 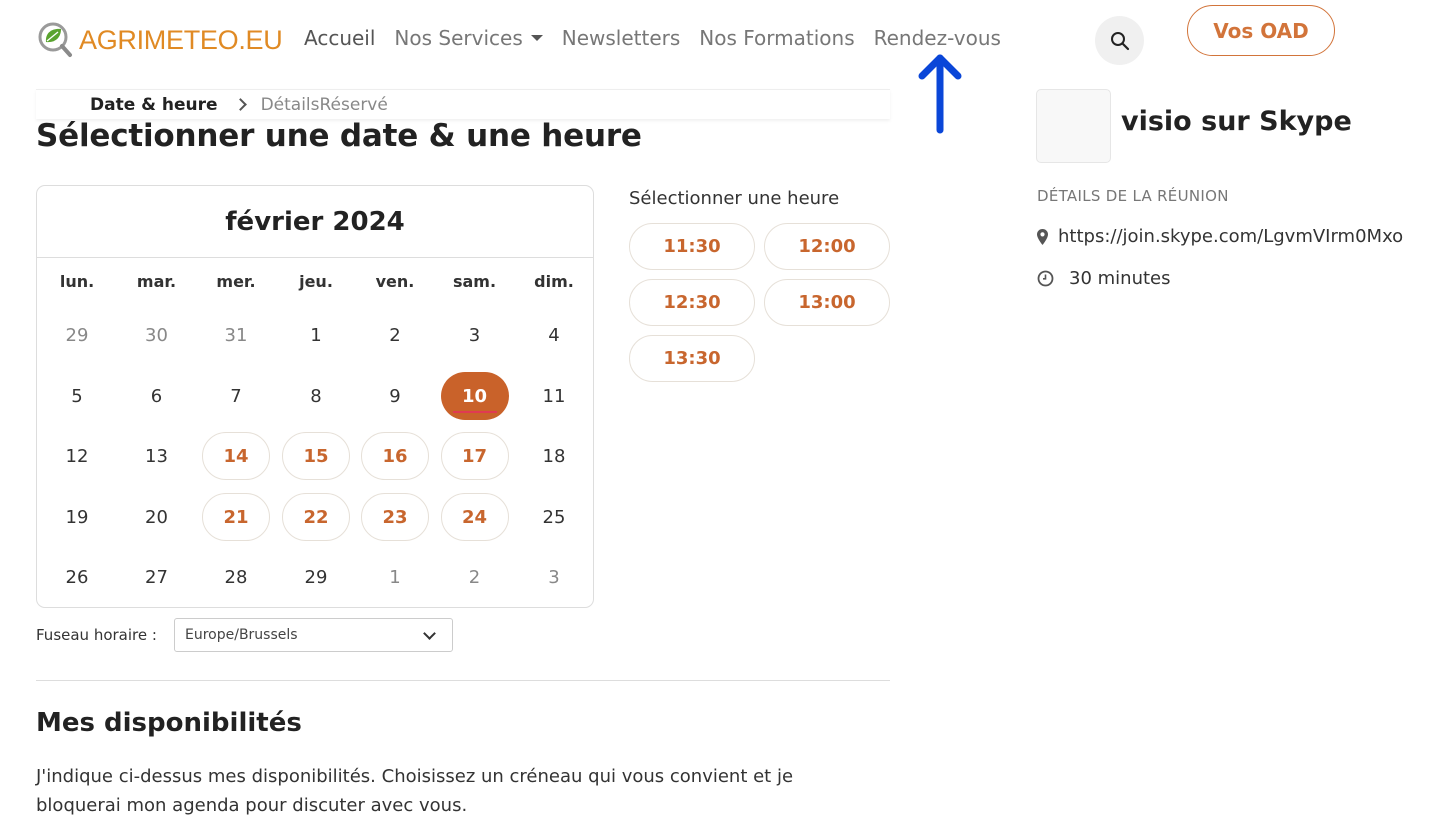 I want to click on calendar-day-available: 16, so click(x=395, y=456).